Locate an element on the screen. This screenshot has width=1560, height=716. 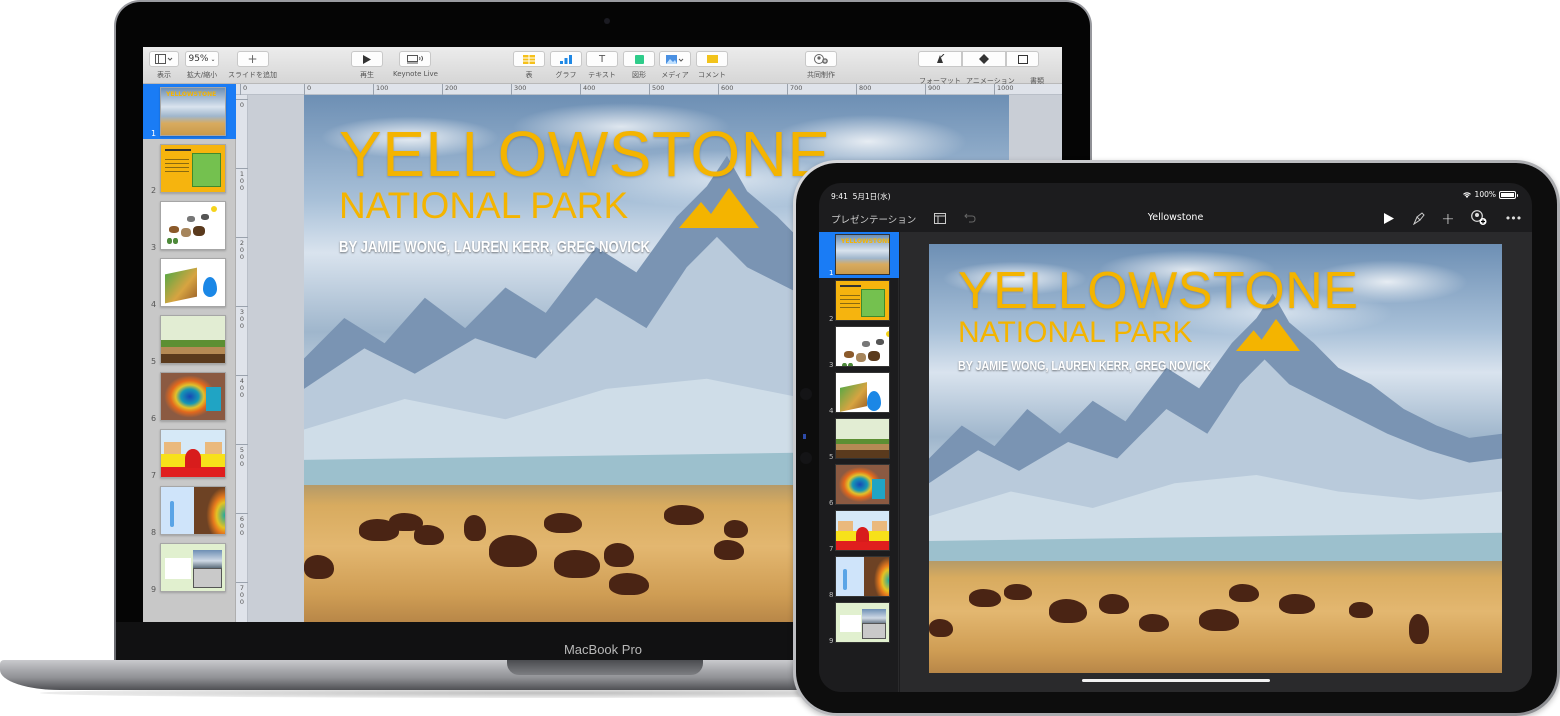
home-indicator is located at coordinates (1176, 680).